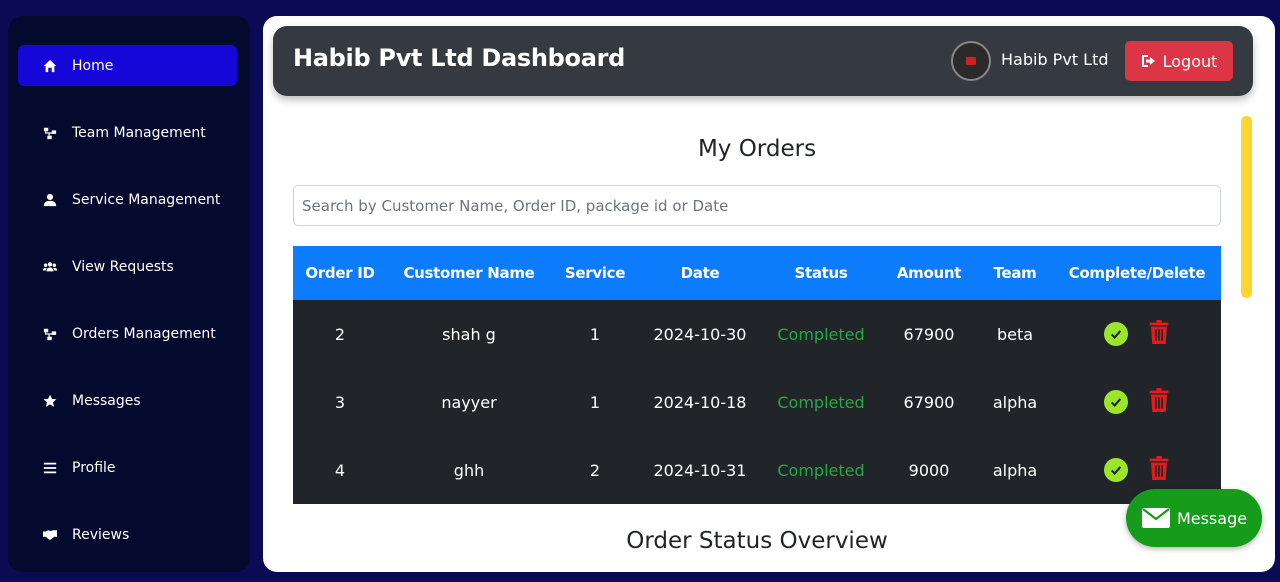 This screenshot has height=582, width=1280. What do you see at coordinates (144, 333) in the screenshot?
I see `sidebar-item-label: Orders Management` at bounding box center [144, 333].